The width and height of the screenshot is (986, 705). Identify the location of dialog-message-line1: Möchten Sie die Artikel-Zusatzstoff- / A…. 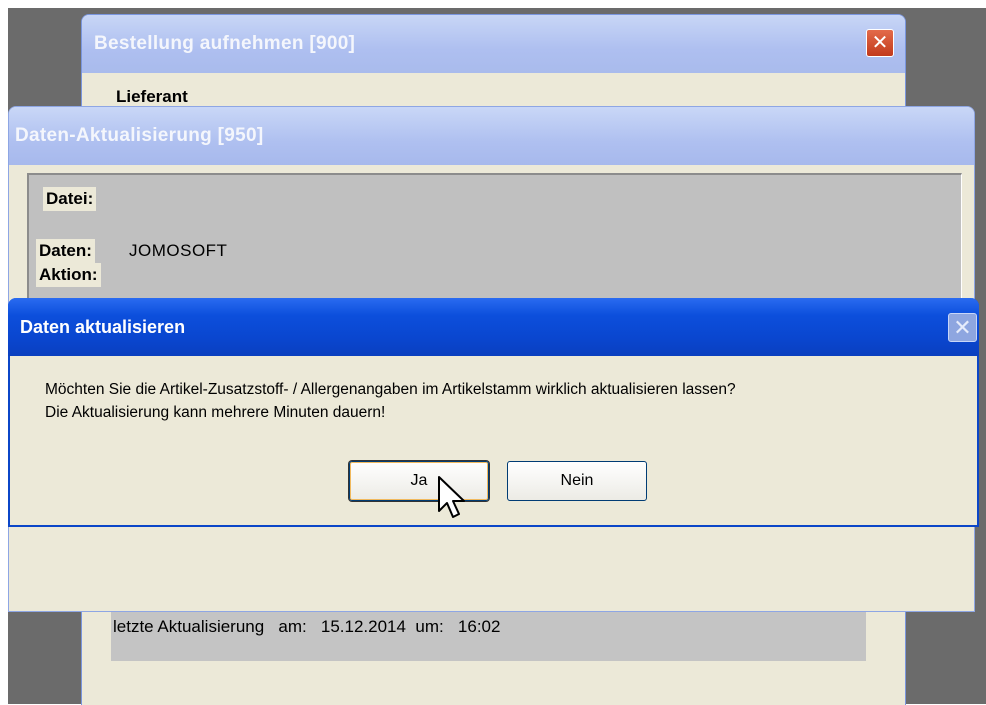
(390, 389).